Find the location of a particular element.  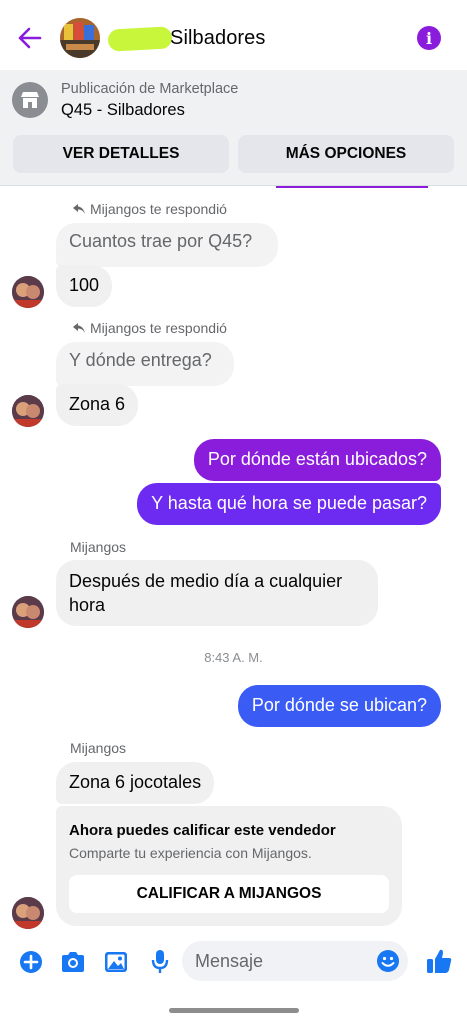

chat-header: Silbadores i is located at coordinates (233, 35).